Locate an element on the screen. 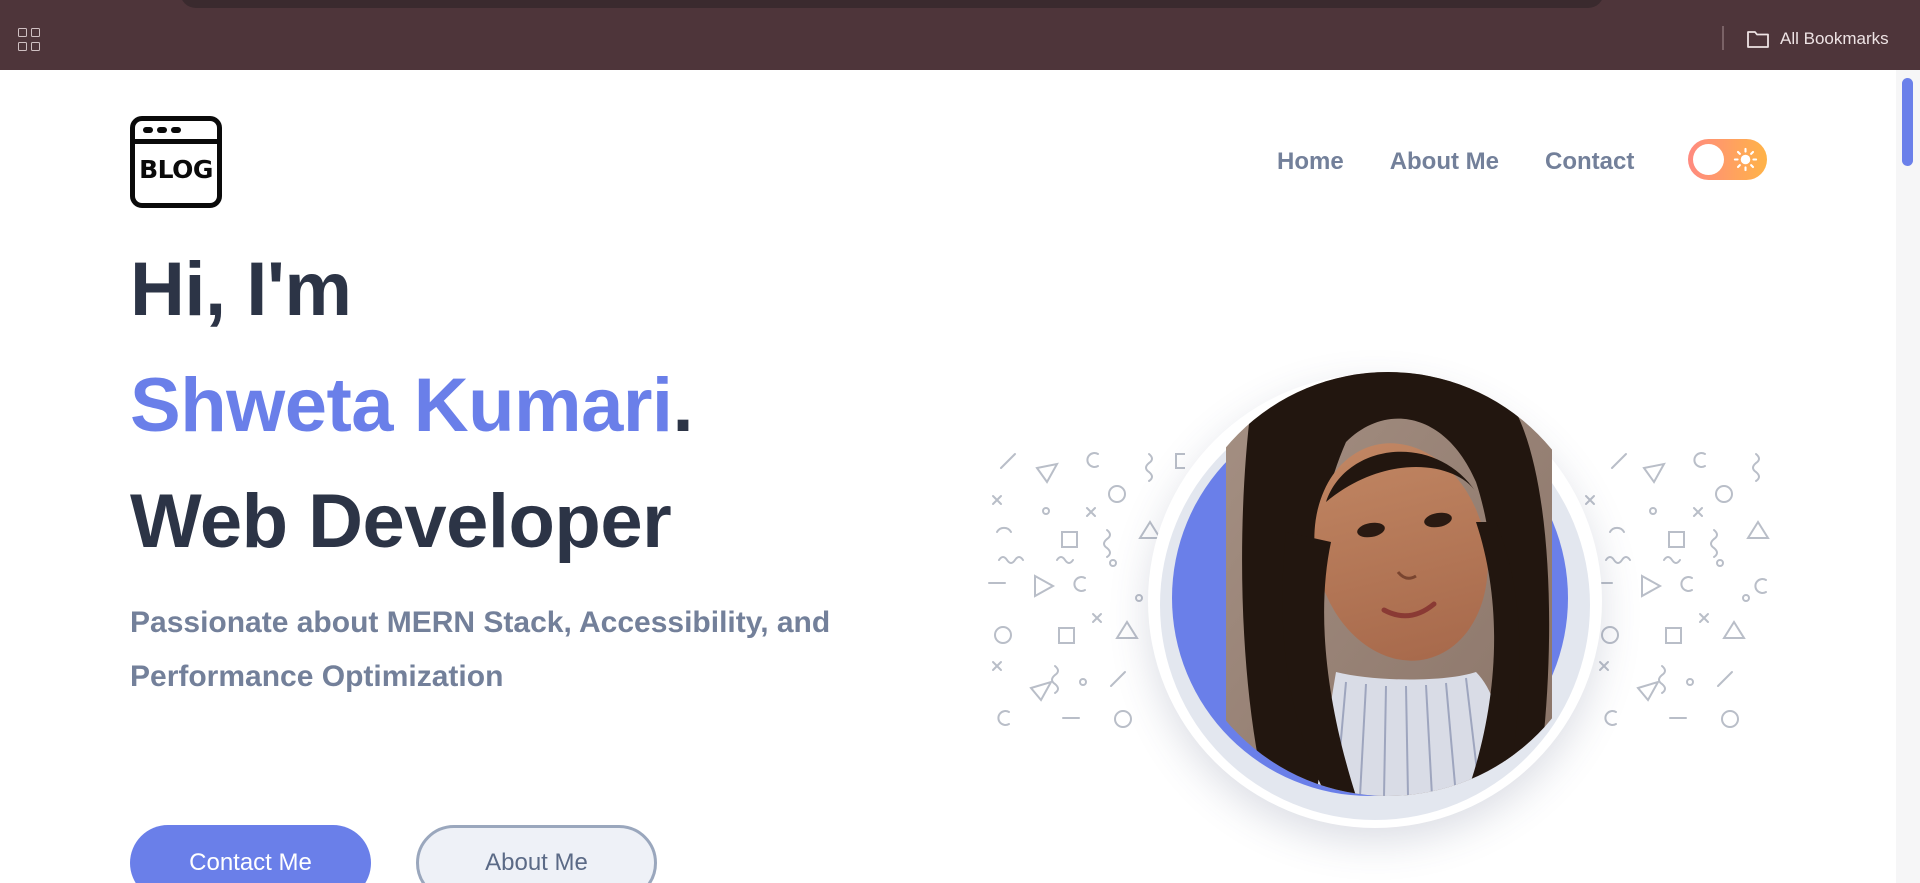 The image size is (1920, 883). apps-grid-icon is located at coordinates (30, 40).